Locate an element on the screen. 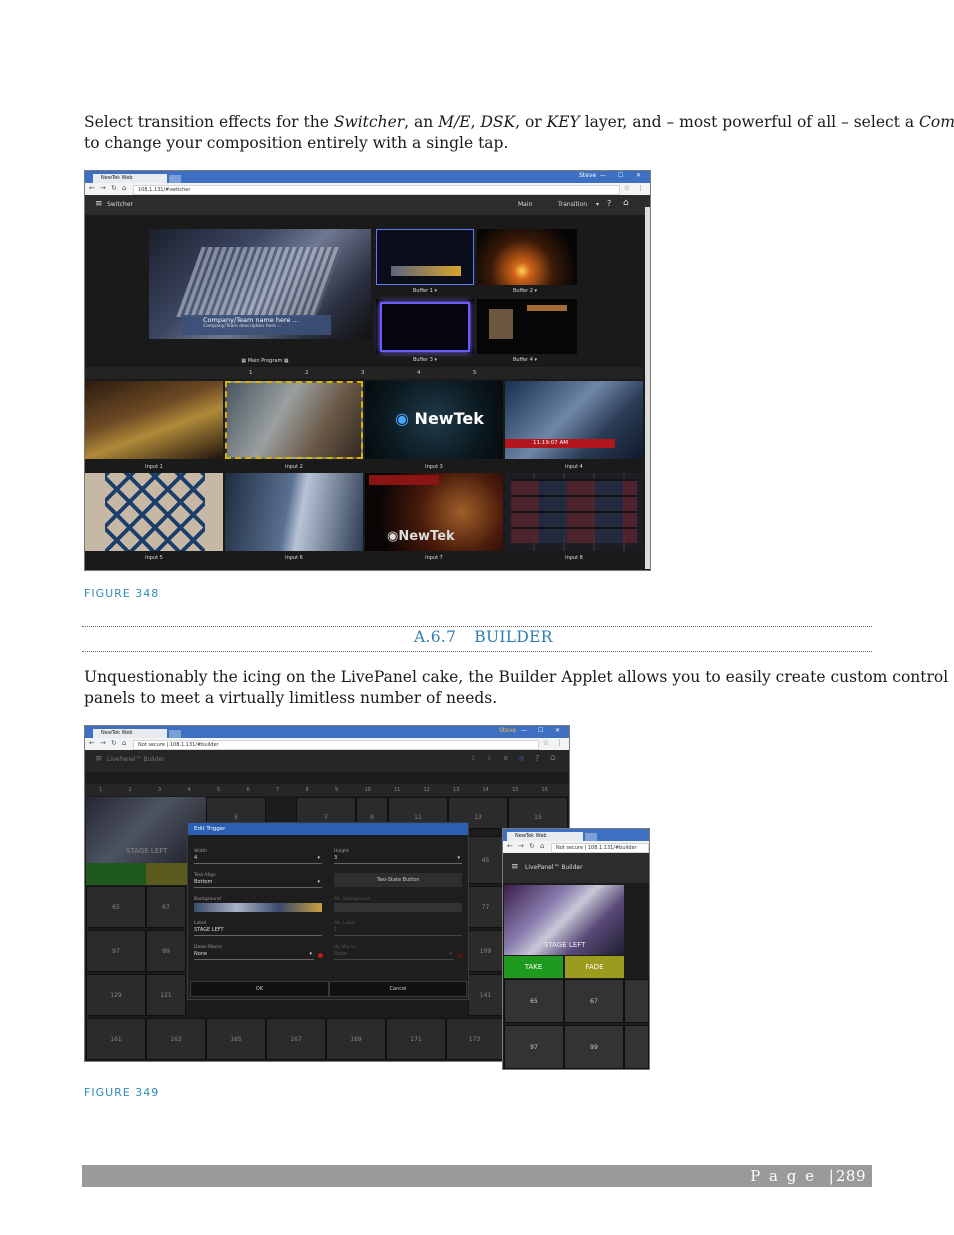 The height and width of the screenshot is (1235, 954). height-field: 3 ▾ is located at coordinates (398, 859).